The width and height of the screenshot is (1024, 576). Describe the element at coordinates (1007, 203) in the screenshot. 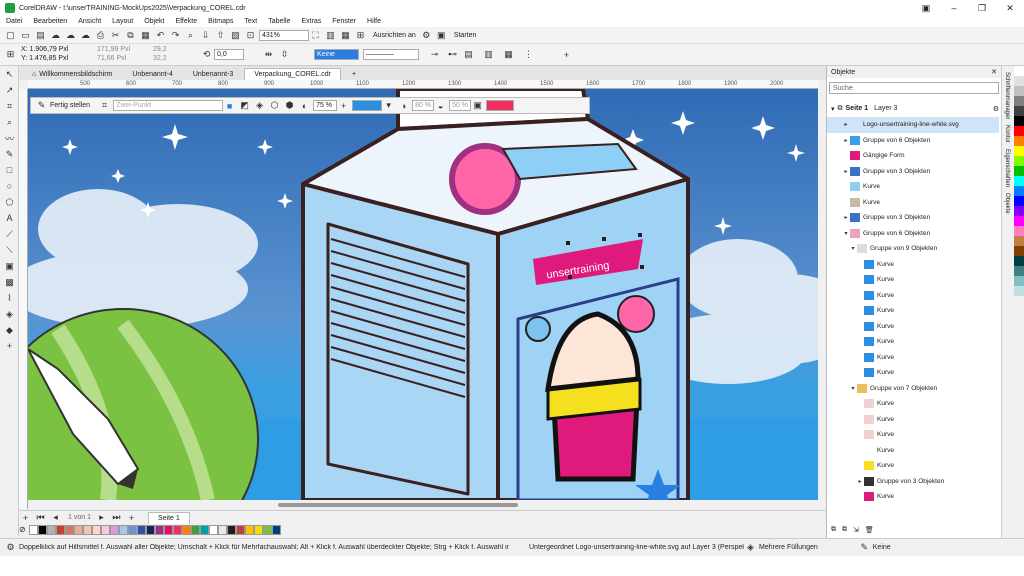

I see `docker-tab-objects: Objekte` at that location.